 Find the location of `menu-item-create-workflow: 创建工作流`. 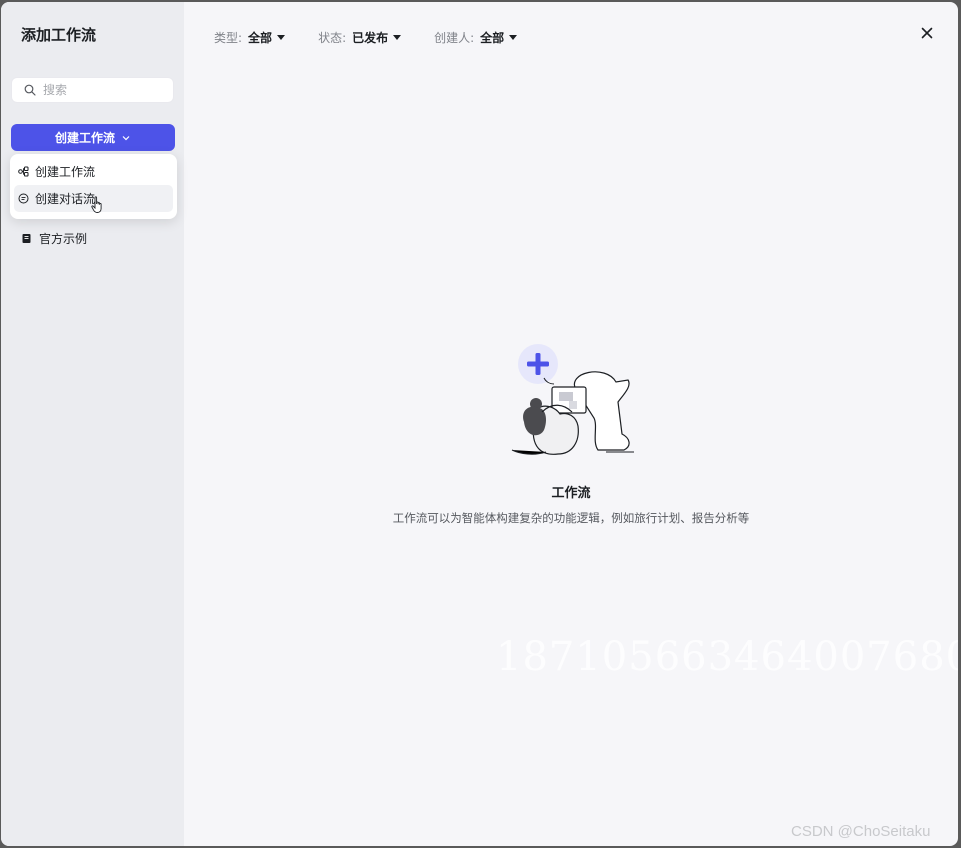

menu-item-create-workflow: 创建工作流 is located at coordinates (93, 171).